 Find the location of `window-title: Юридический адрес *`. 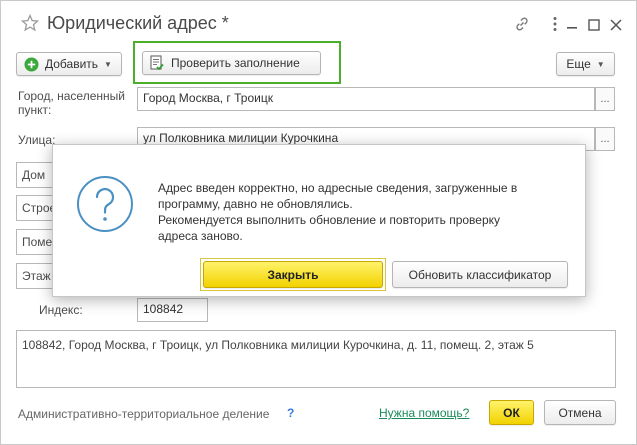

window-title: Юридический адрес * is located at coordinates (138, 23).